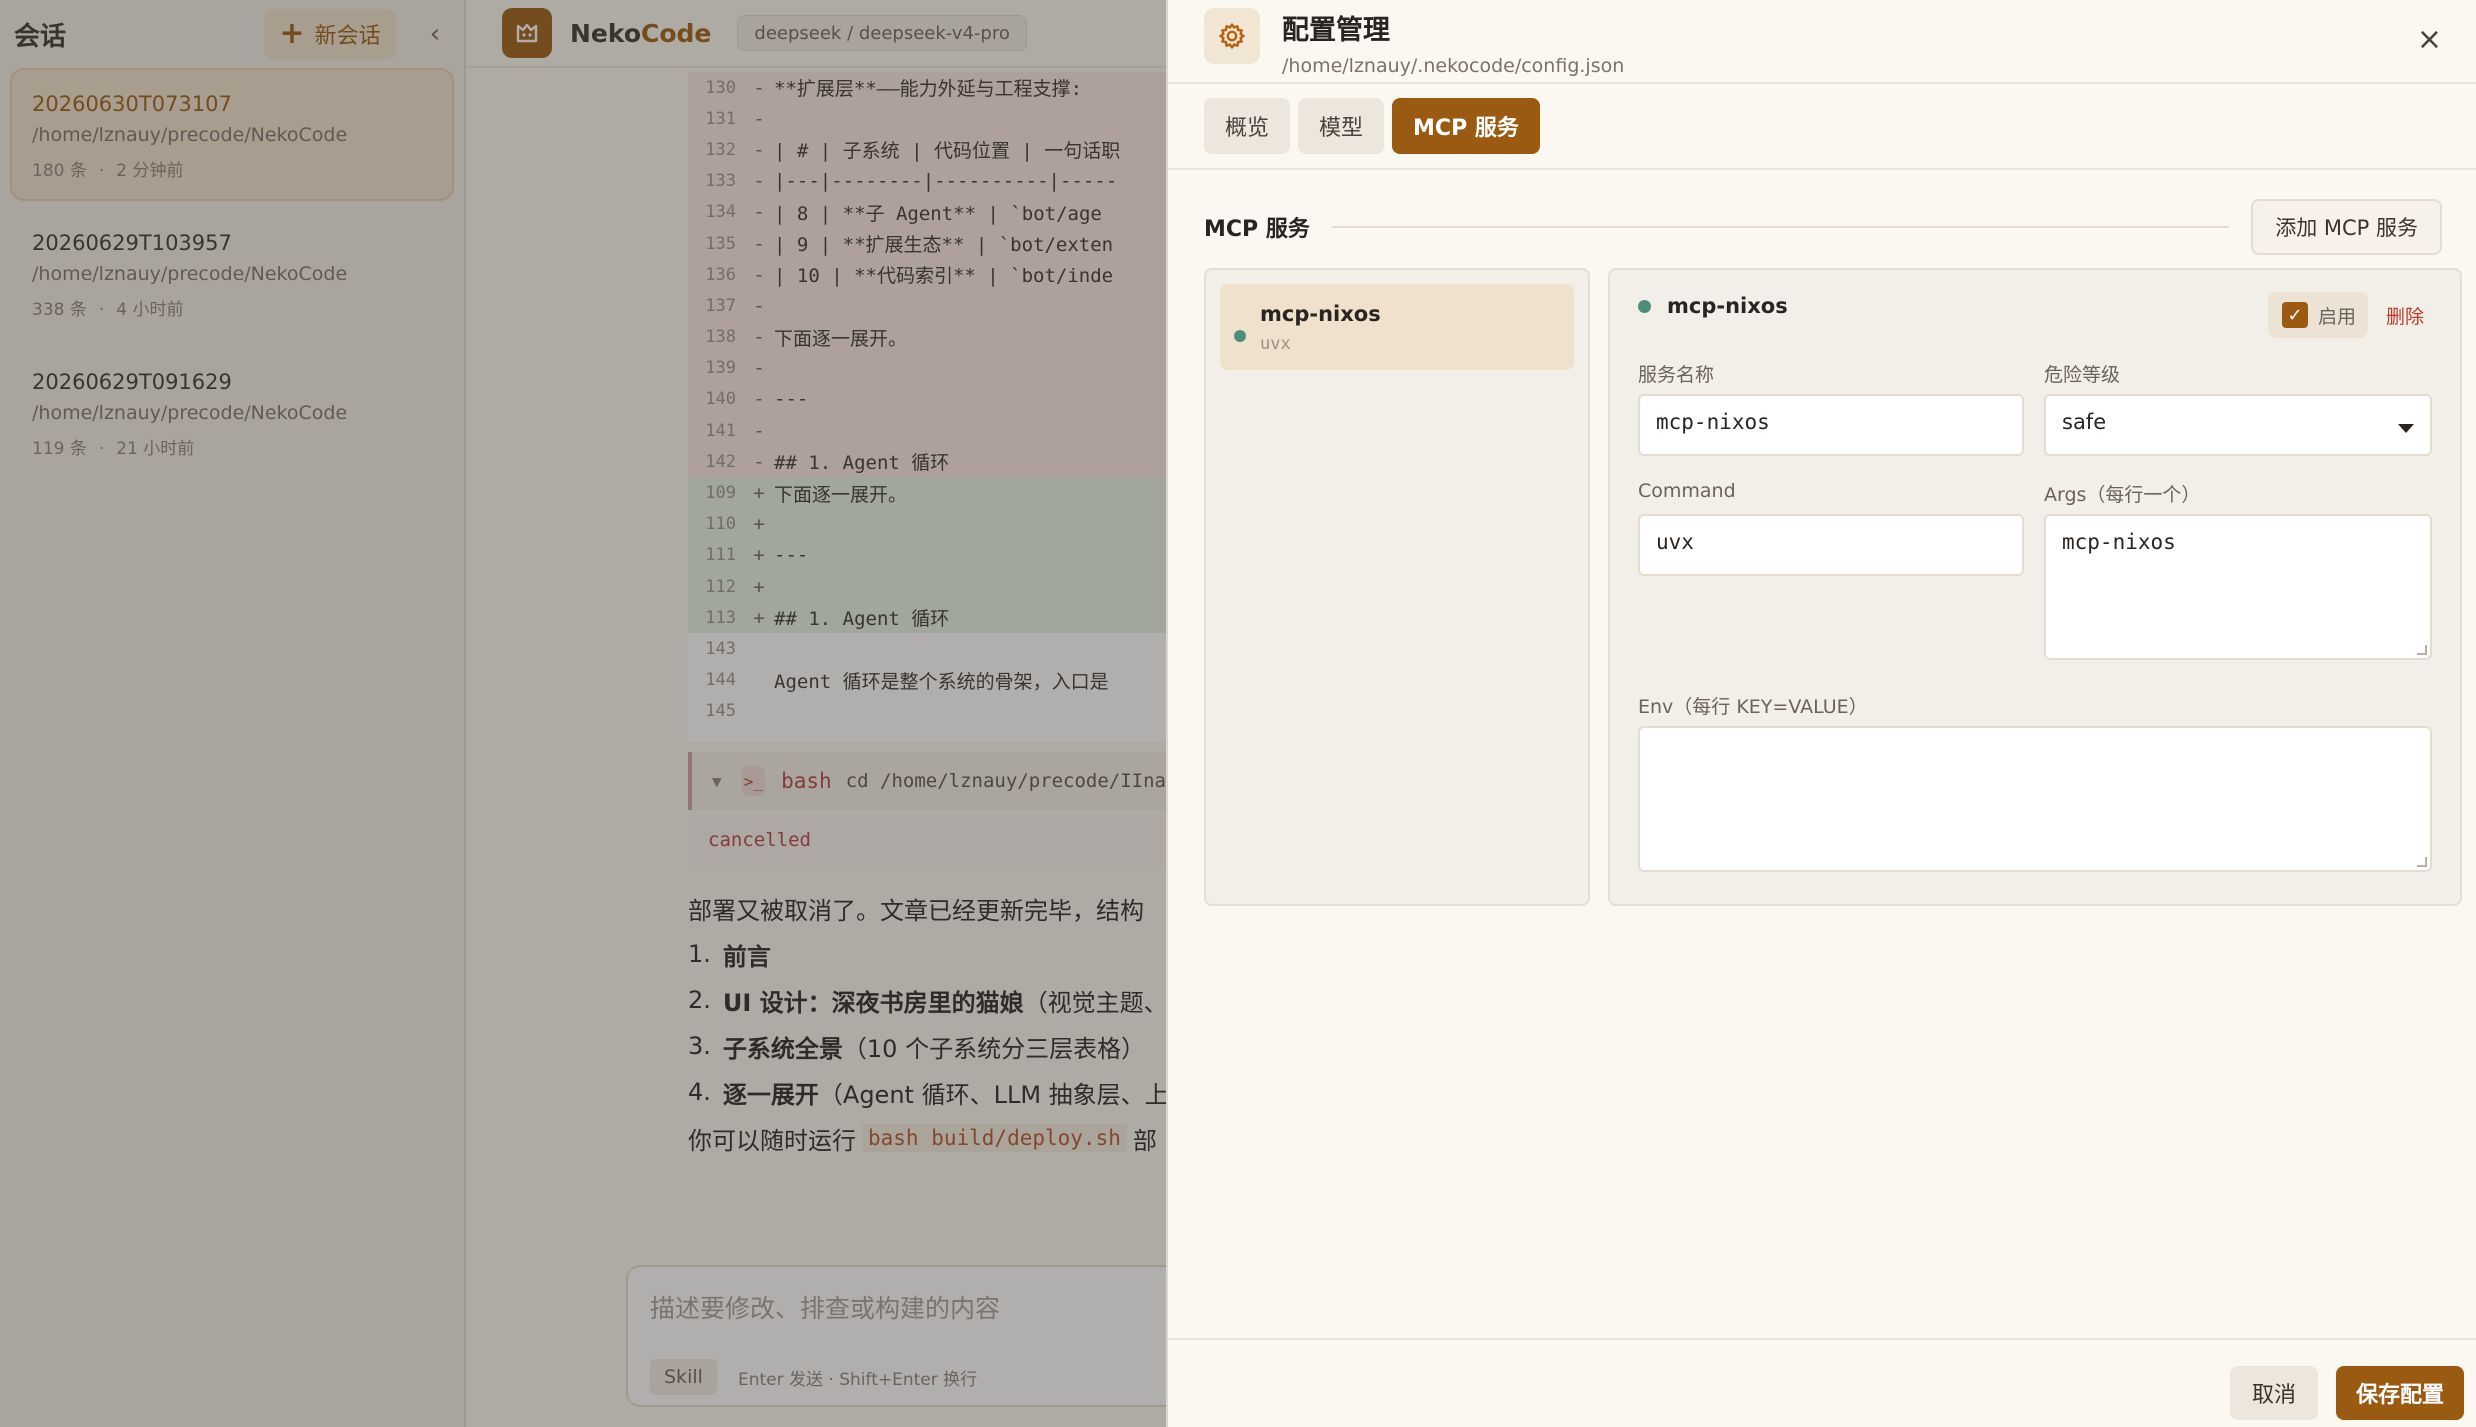  What do you see at coordinates (2295, 315) in the screenshot?
I see `checkbox-checked-icon: ✓` at bounding box center [2295, 315].